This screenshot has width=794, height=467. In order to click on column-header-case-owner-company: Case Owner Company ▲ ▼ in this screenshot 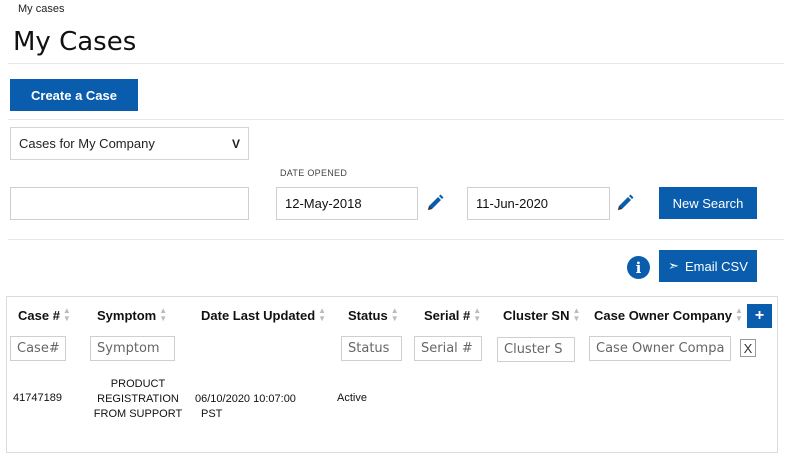, I will do `click(668, 315)`.